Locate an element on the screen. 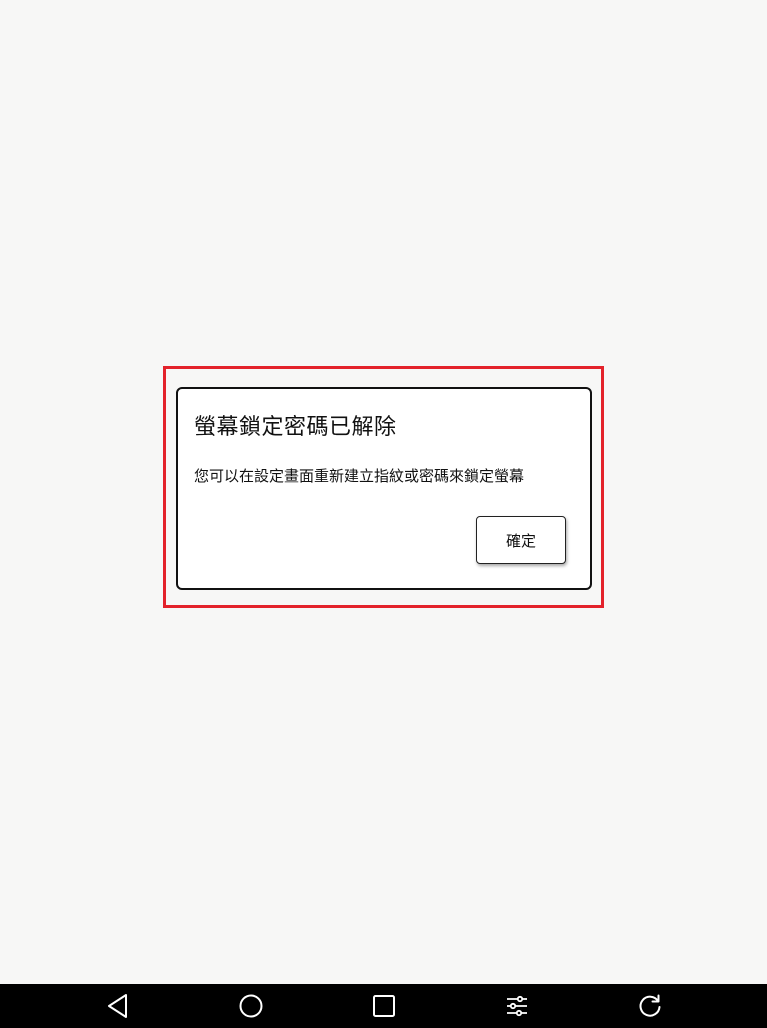  dialog-message: 您可以在設定畫面重新建立指紋或密碼來鎖定螢幕 is located at coordinates (359, 476).